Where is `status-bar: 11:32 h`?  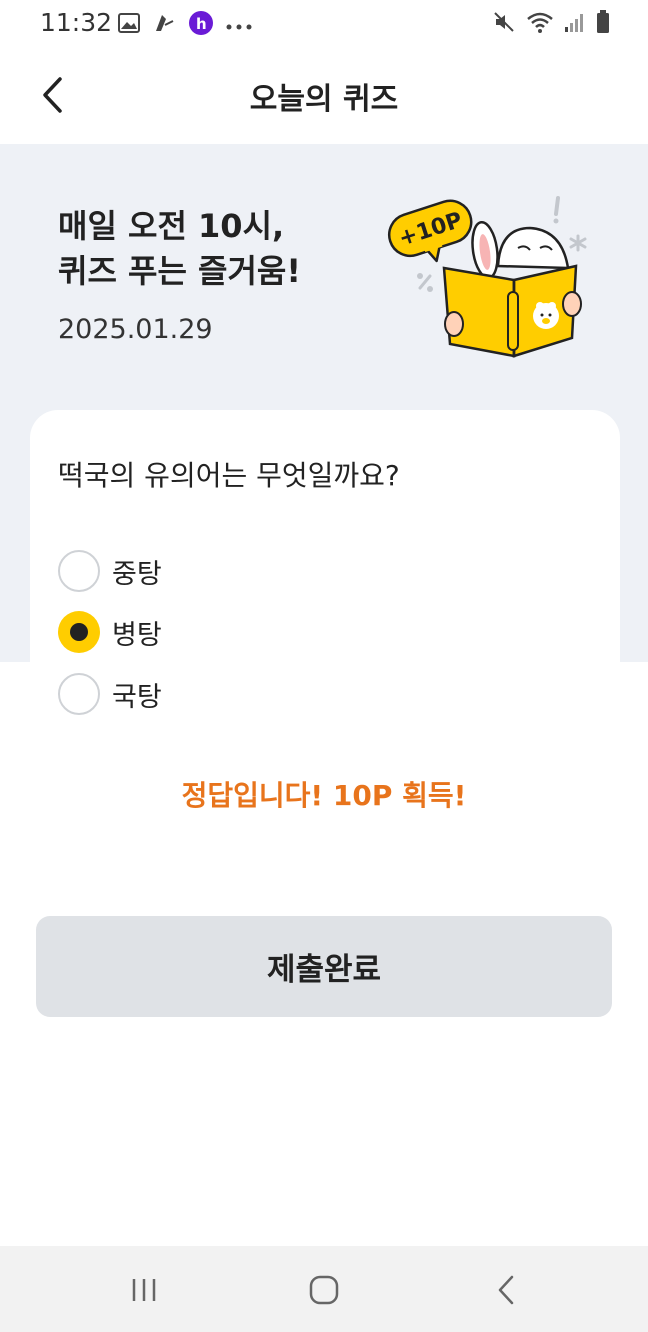 status-bar: 11:32 h is located at coordinates (324, 23).